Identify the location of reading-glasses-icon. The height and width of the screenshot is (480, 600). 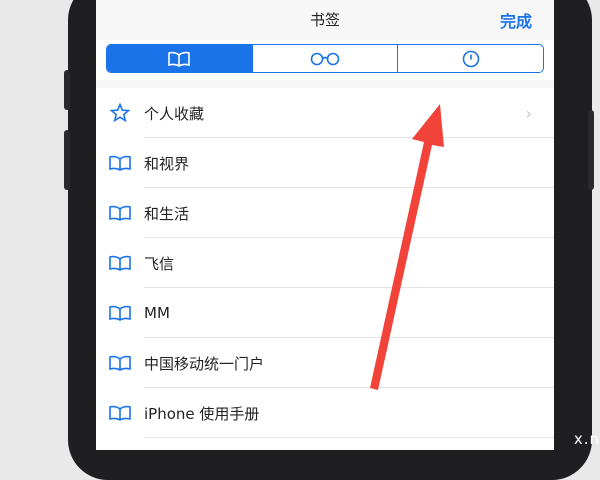
(325, 58).